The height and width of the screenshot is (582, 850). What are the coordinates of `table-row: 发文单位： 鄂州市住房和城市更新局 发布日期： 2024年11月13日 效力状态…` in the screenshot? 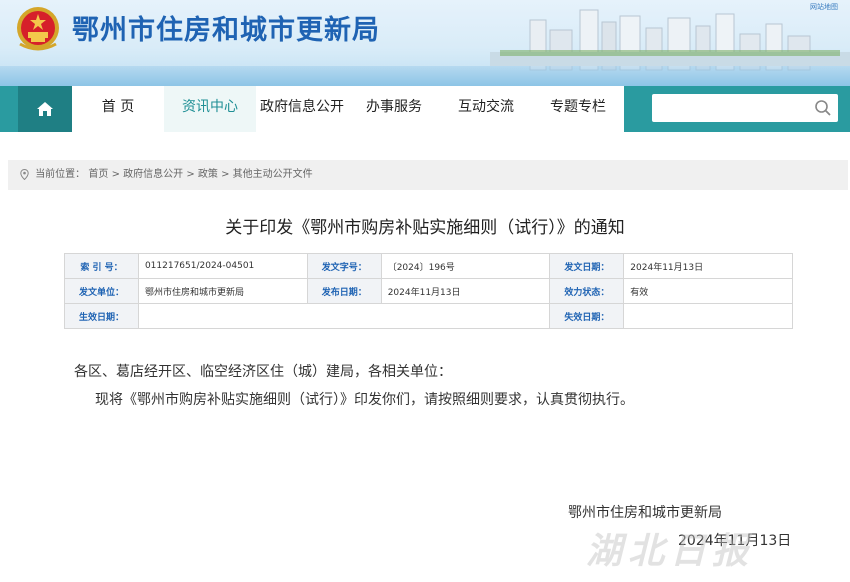 It's located at (428, 291).